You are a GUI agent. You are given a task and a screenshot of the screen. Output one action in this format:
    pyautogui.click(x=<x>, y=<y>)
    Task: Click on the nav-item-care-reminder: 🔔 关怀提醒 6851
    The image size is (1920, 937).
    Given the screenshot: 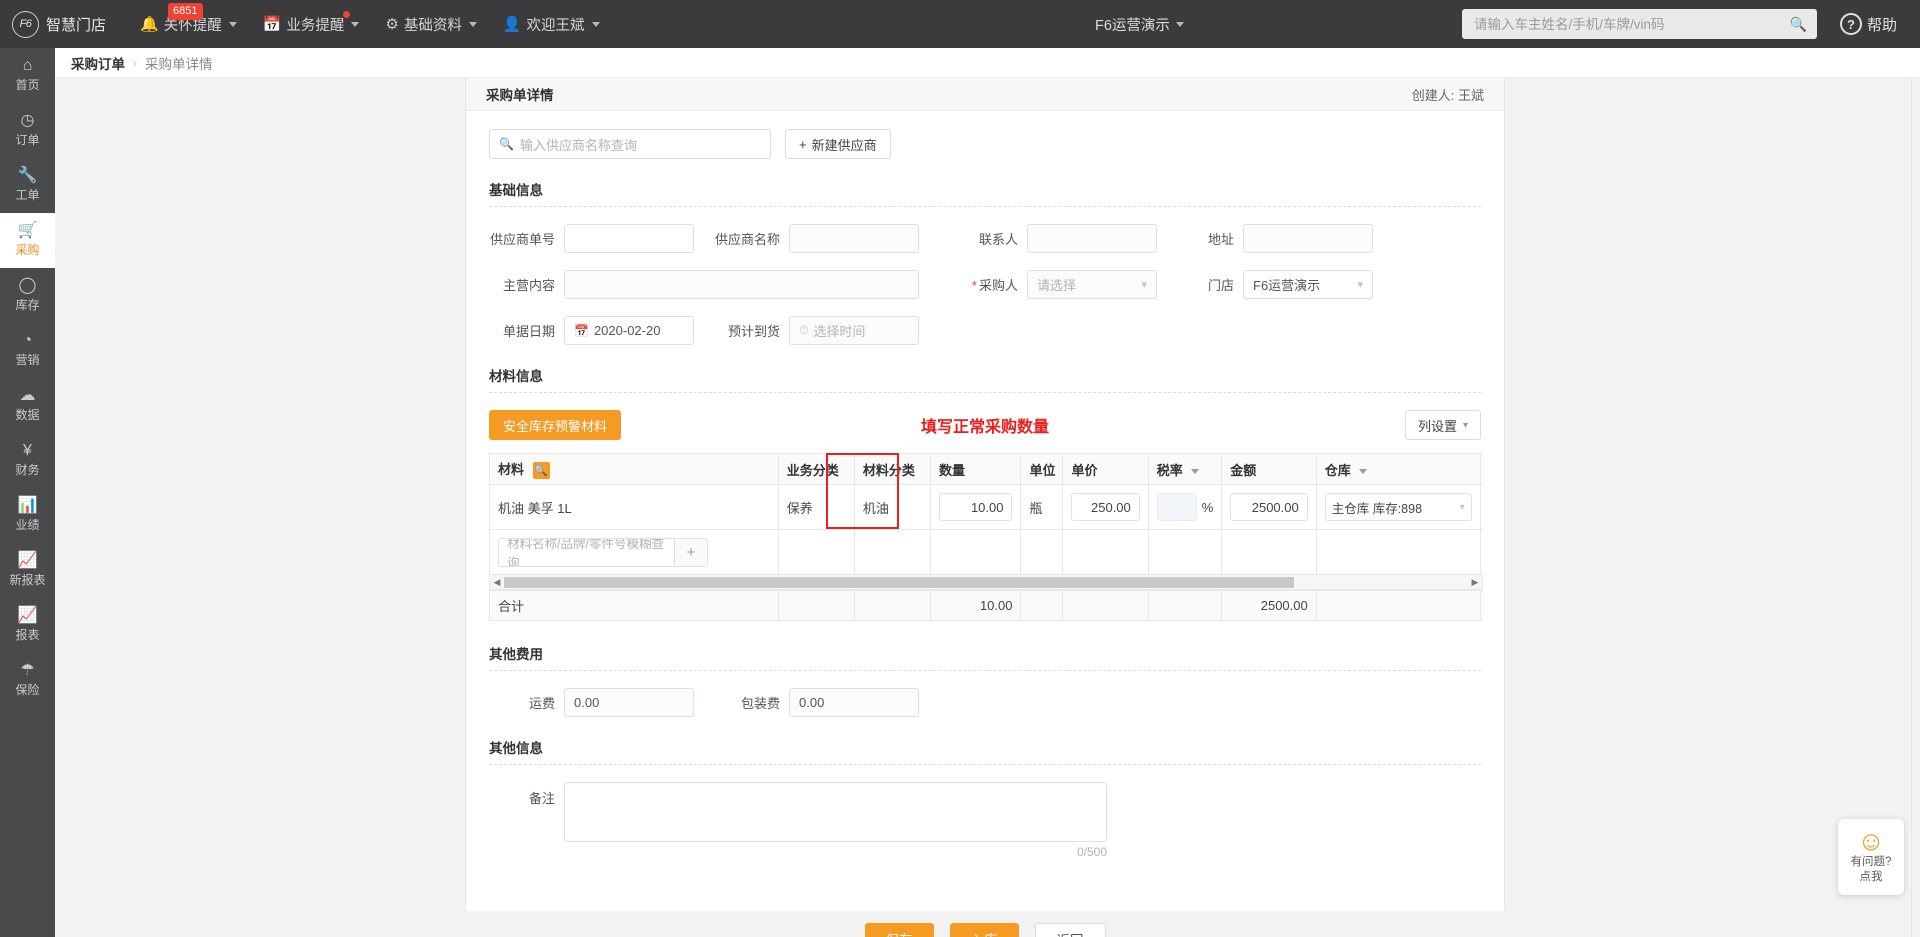 What is the action you would take?
    pyautogui.click(x=188, y=18)
    